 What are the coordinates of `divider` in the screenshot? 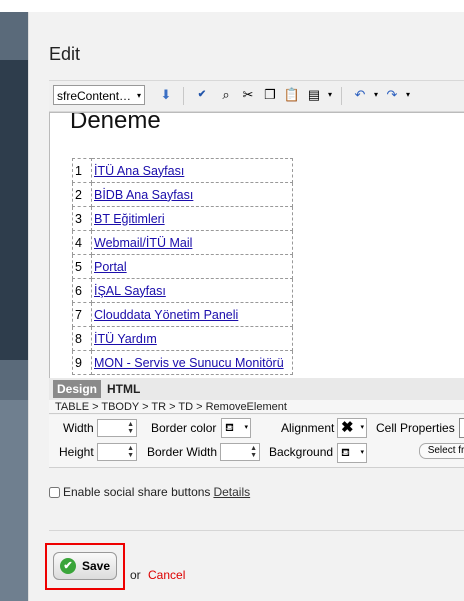 It's located at (256, 530).